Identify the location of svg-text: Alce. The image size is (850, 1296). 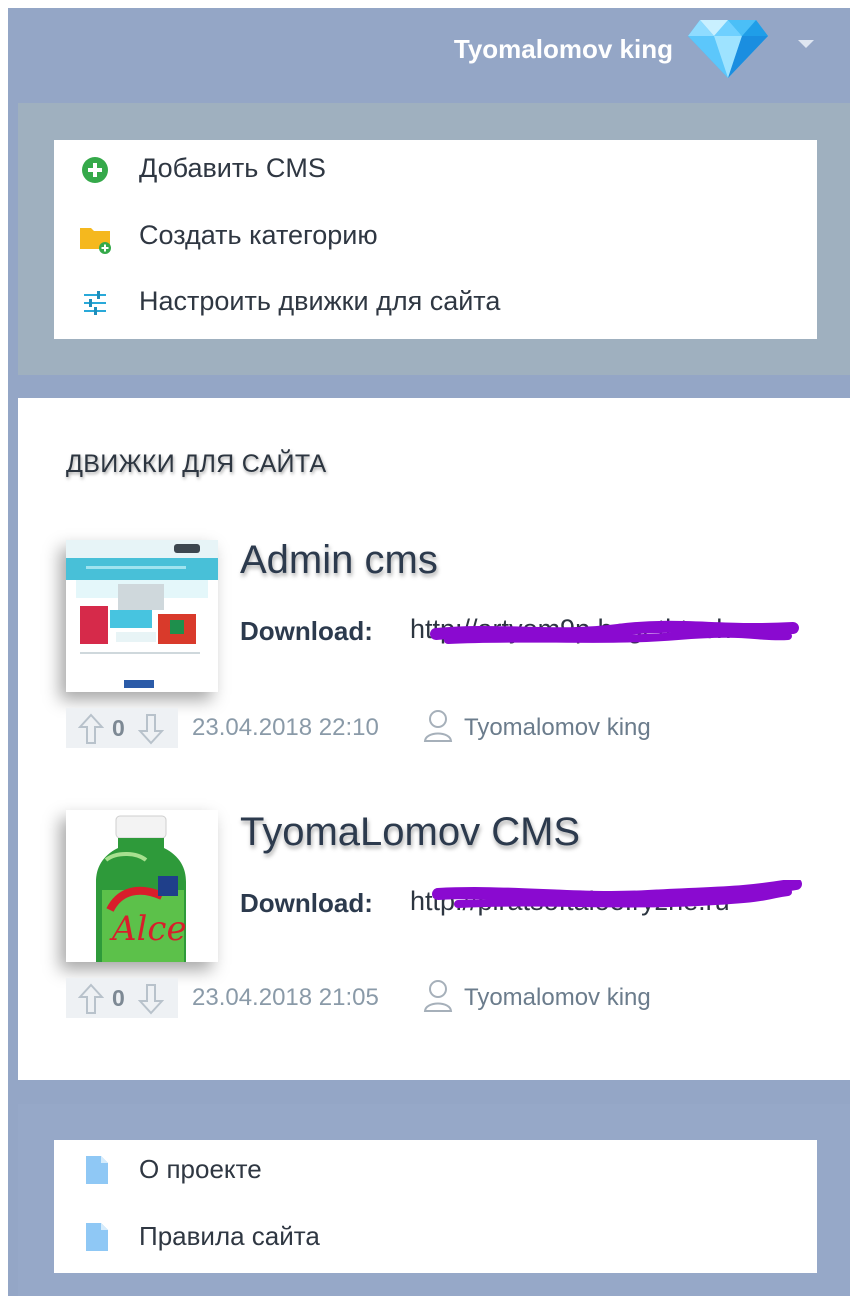
(148, 929).